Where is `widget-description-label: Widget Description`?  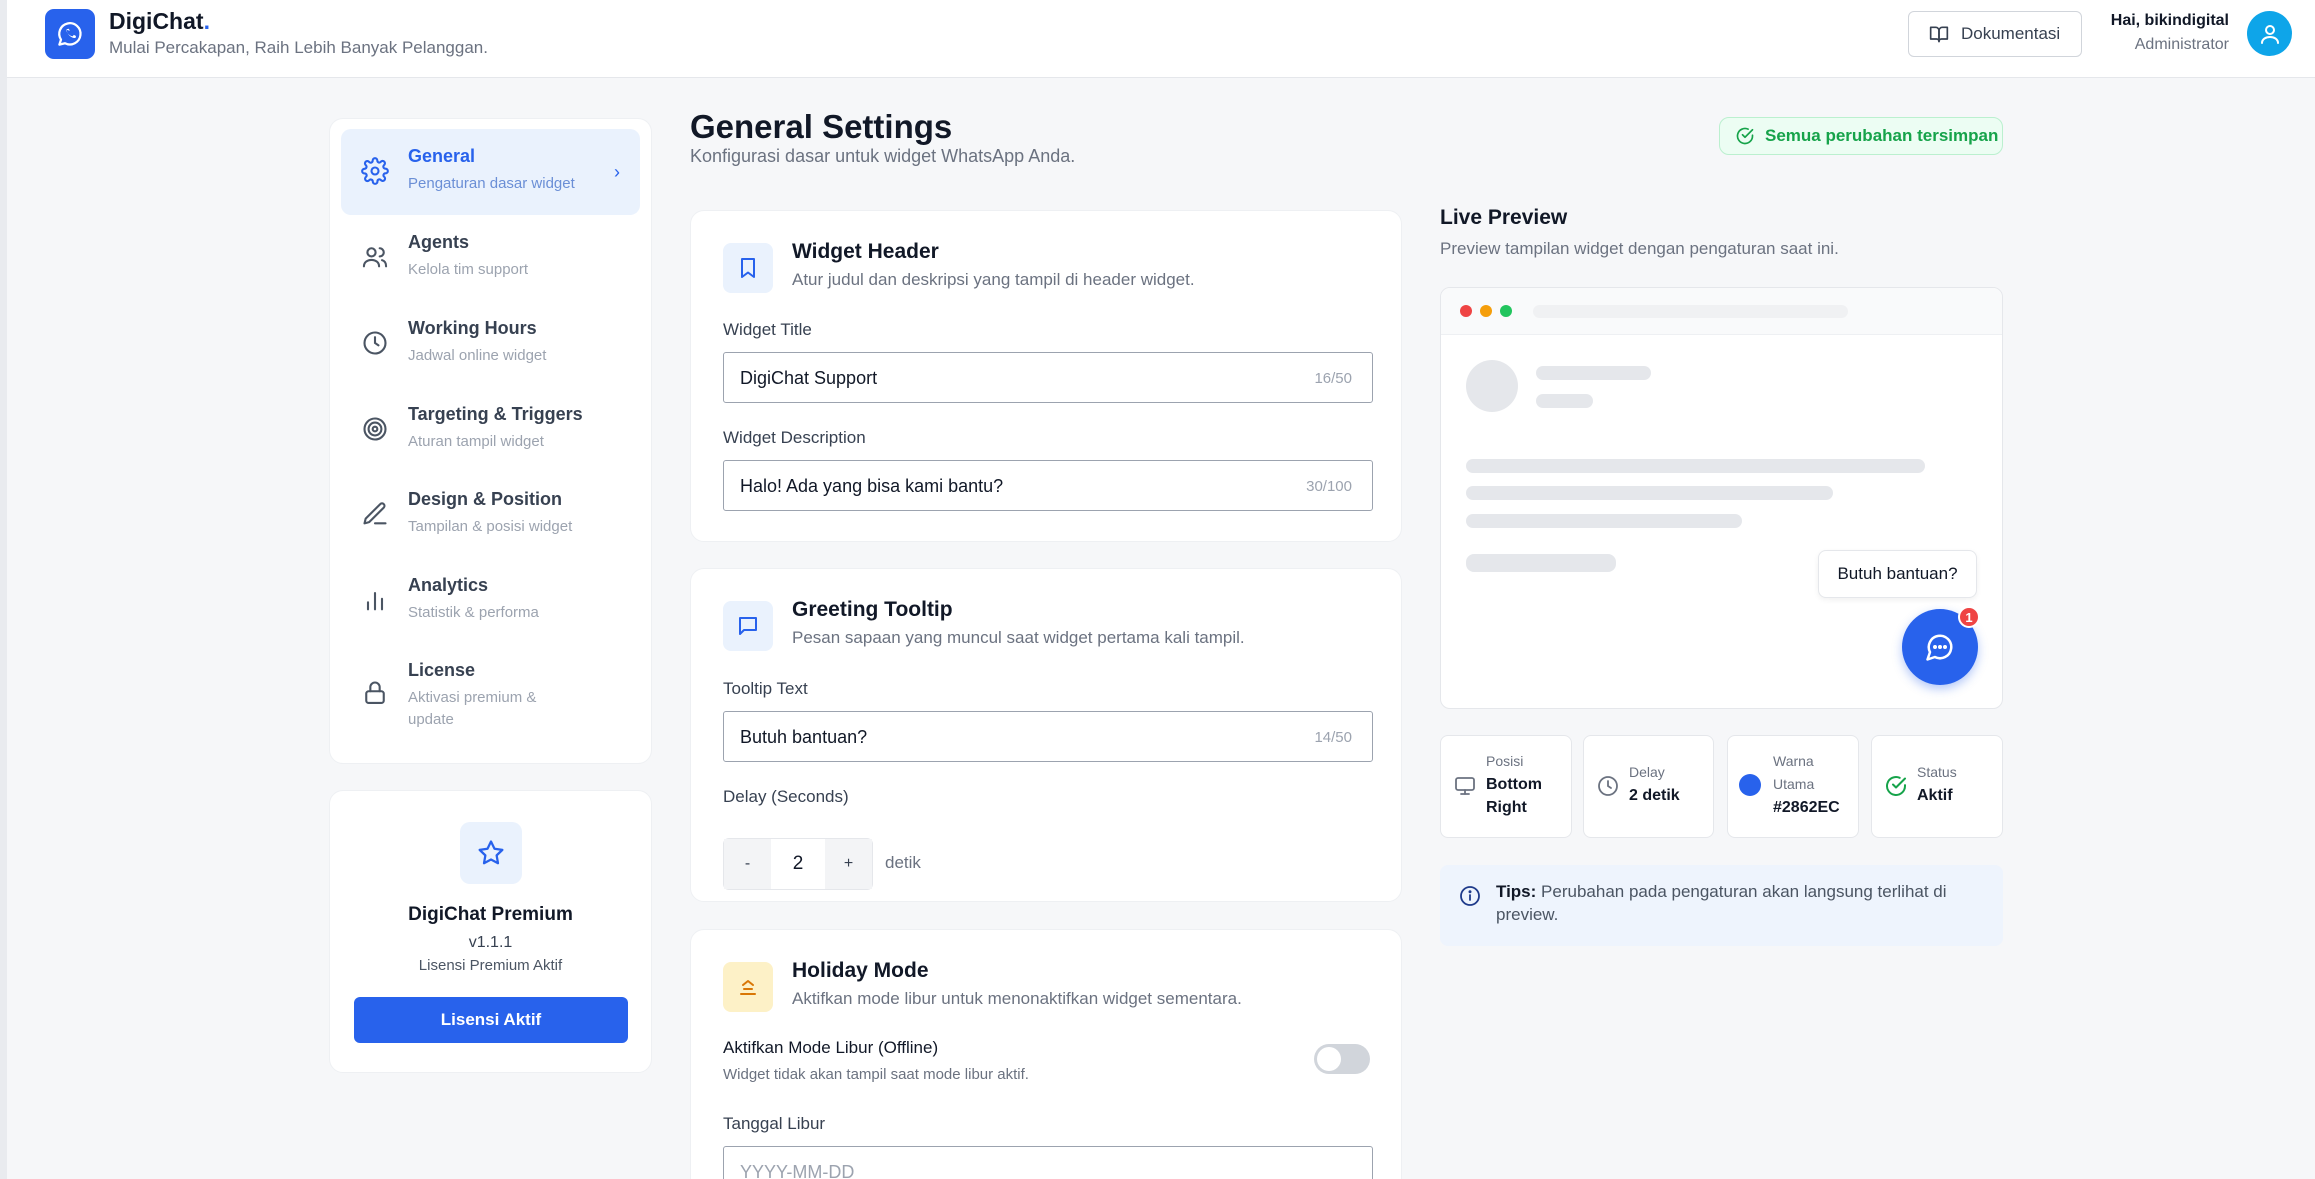 widget-description-label: Widget Description is located at coordinates (794, 437).